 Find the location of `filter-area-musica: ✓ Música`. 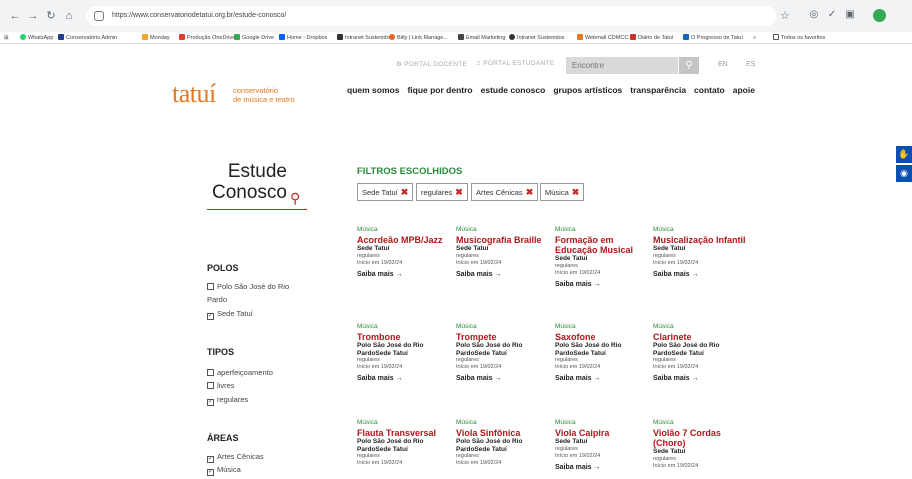

filter-area-musica: ✓ Música is located at coordinates (257, 469).